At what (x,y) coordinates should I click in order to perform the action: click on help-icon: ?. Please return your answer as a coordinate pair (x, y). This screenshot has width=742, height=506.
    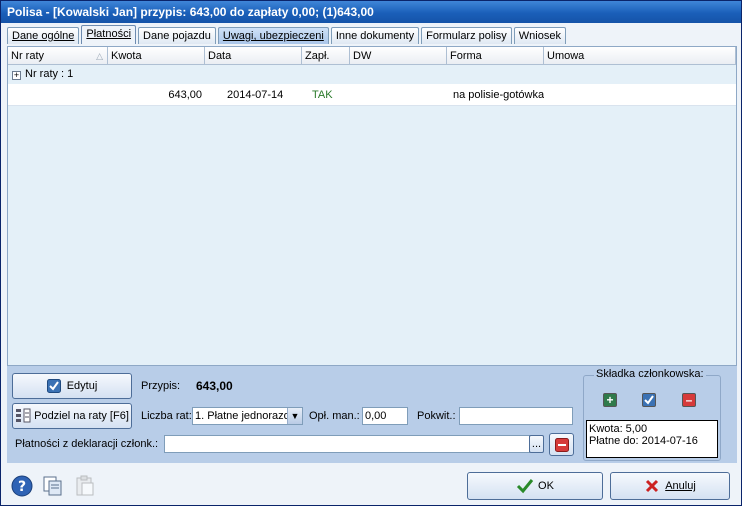
    Looking at the image, I should click on (22, 487).